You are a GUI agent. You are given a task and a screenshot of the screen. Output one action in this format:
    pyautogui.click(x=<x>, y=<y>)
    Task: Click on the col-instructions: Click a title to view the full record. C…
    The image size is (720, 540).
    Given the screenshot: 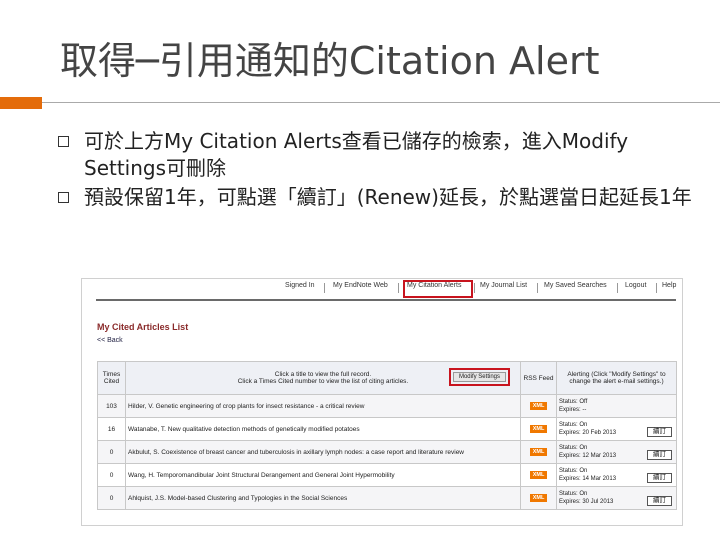 What is the action you would take?
    pyautogui.click(x=323, y=378)
    